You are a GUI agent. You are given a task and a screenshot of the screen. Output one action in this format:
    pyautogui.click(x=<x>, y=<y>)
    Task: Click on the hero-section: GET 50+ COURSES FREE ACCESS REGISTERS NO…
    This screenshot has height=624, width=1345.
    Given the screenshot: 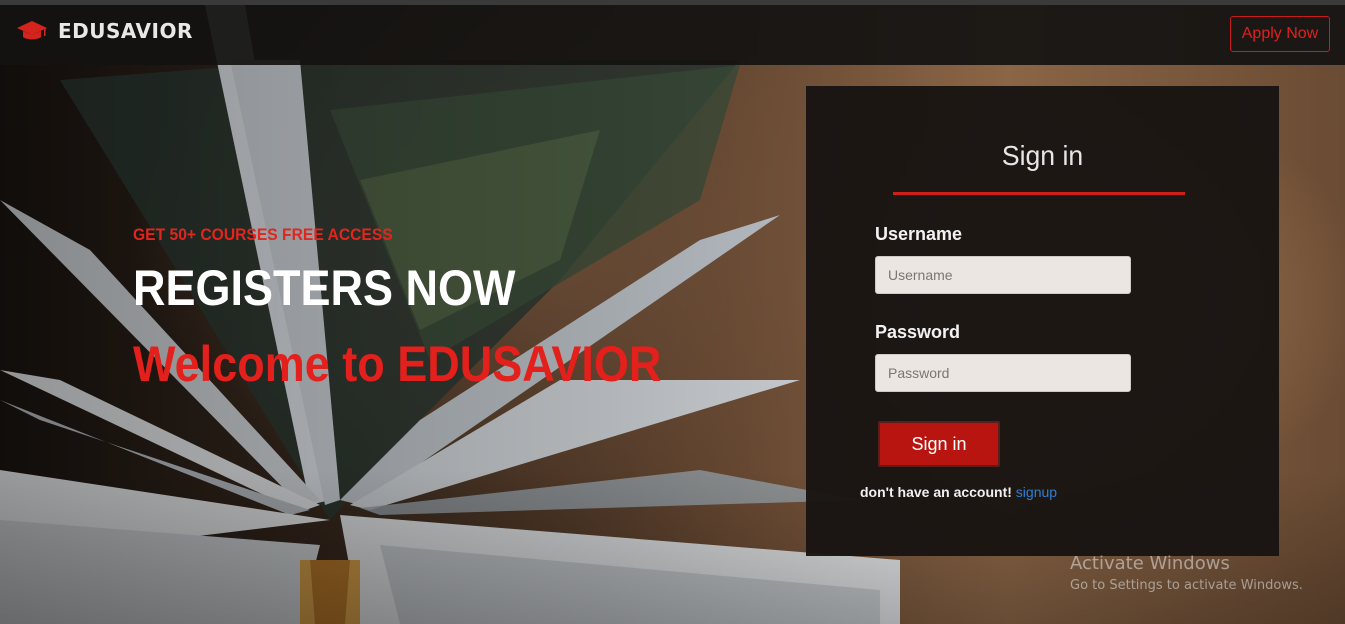 What is the action you would take?
    pyautogui.click(x=426, y=307)
    